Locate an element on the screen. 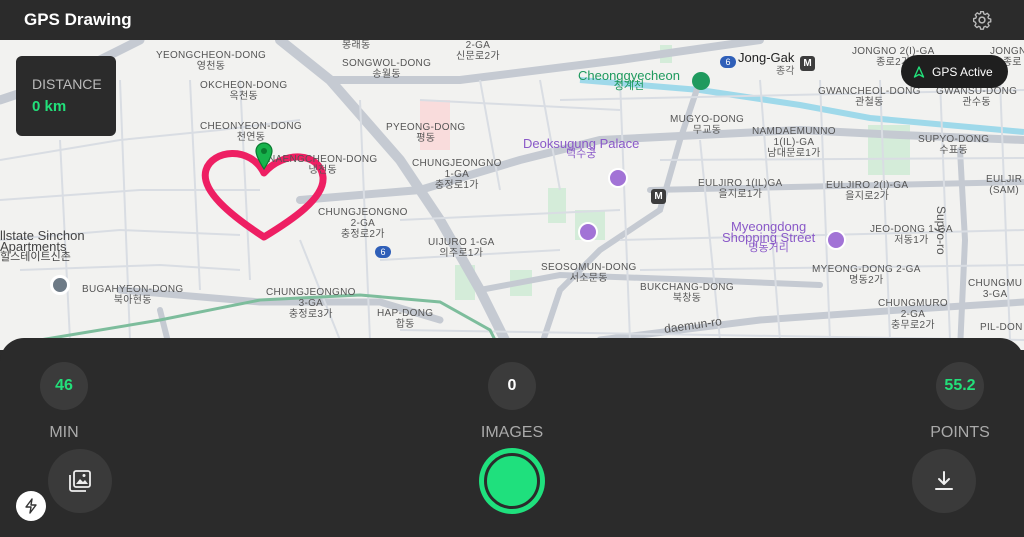 The height and width of the screenshot is (537, 1024). flash-button is located at coordinates (31, 506).